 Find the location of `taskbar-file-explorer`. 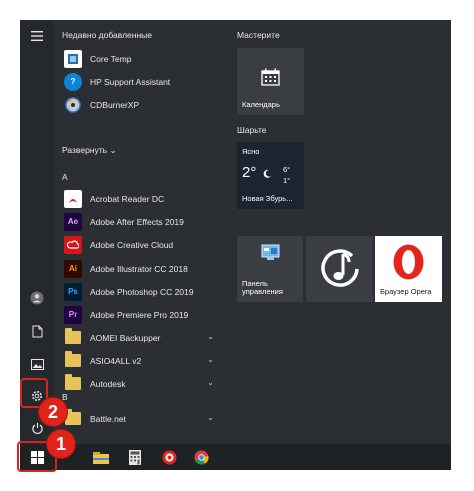

taskbar-file-explorer is located at coordinates (101, 457).